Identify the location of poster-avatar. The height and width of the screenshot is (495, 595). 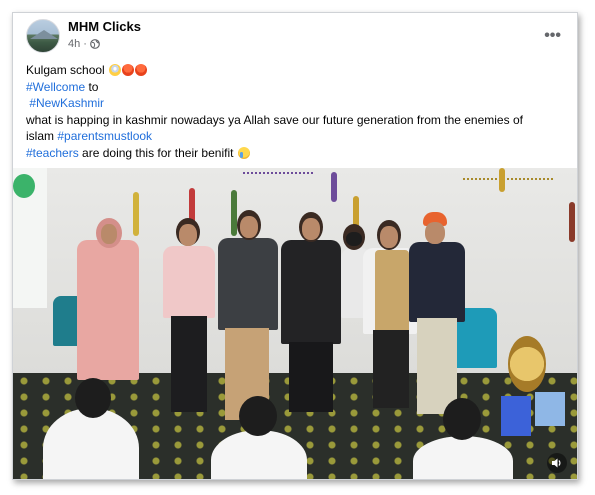
(43, 36).